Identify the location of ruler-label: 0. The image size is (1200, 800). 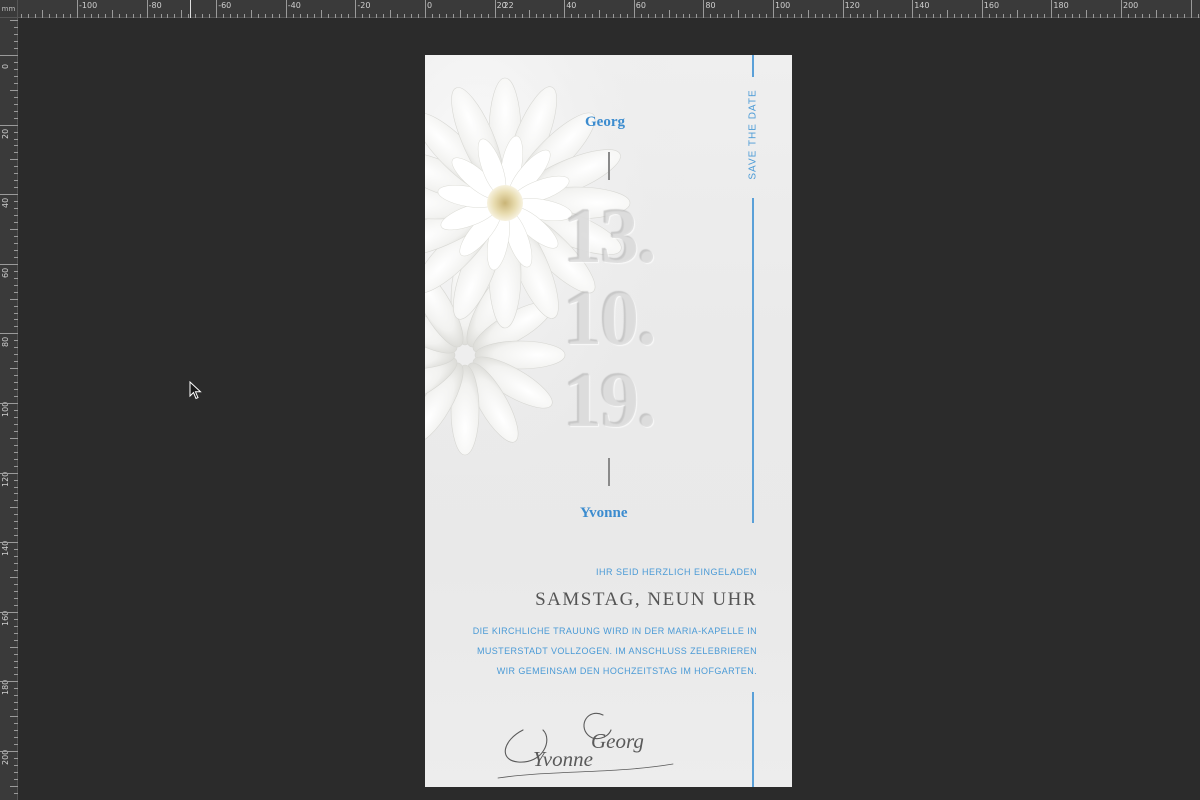
(430, 5).